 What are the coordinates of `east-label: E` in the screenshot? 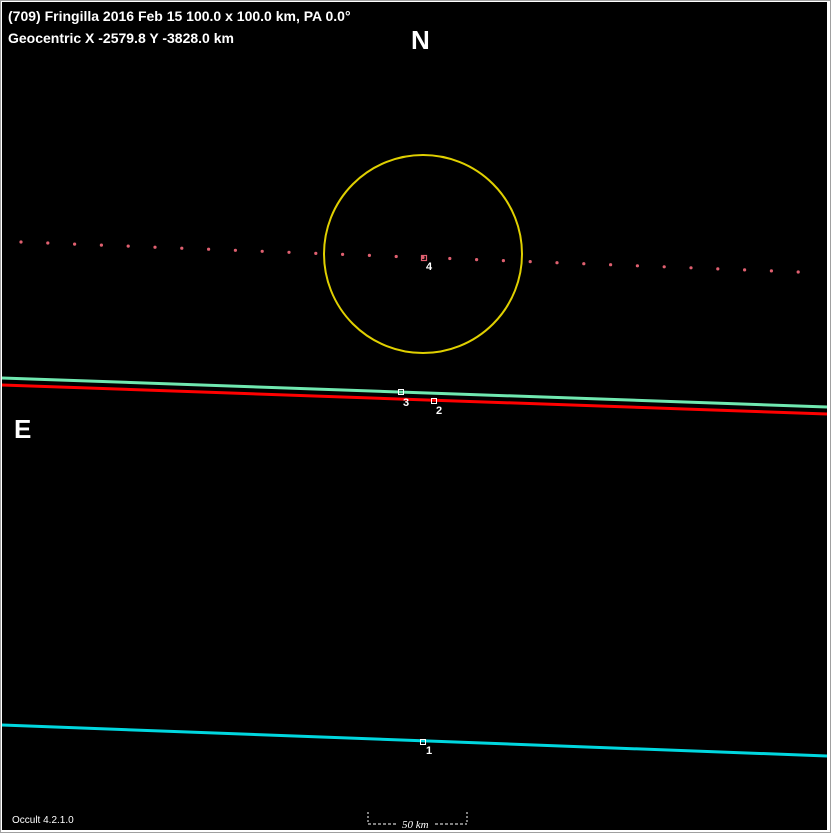 It's located at (22, 429).